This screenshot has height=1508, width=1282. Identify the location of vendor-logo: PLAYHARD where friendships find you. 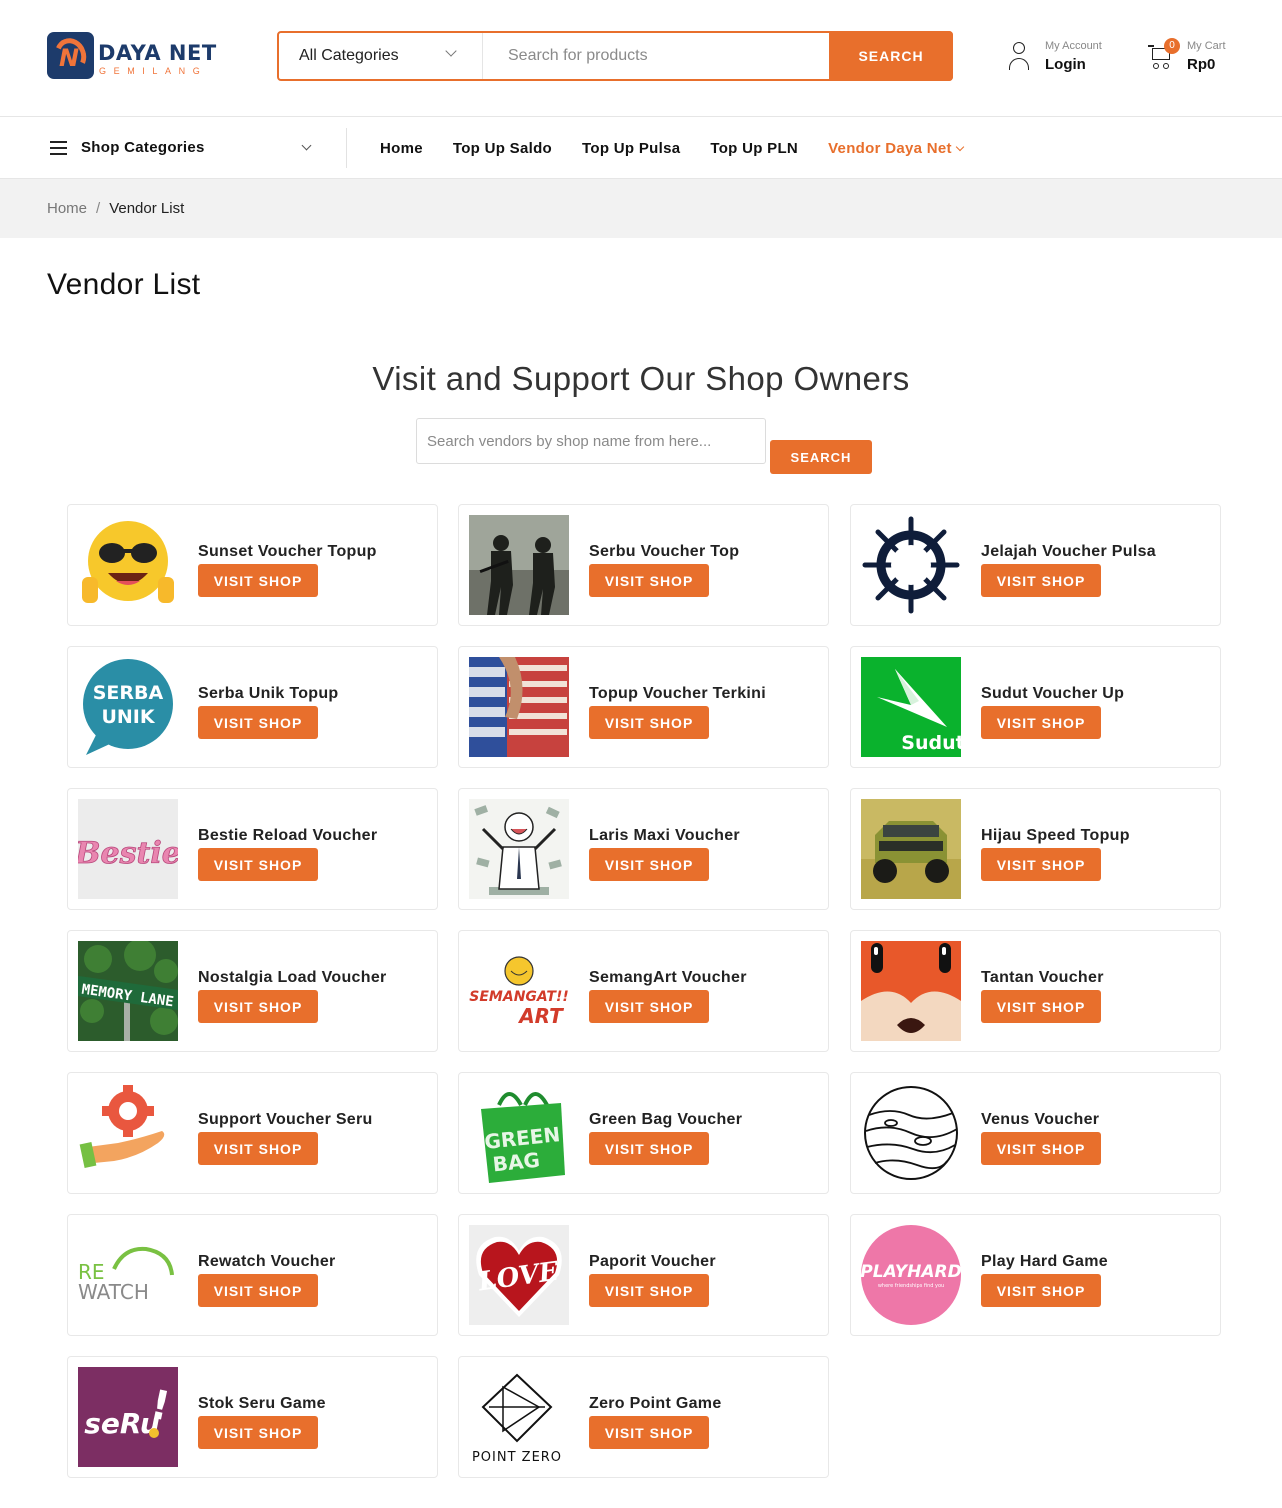
(911, 1275).